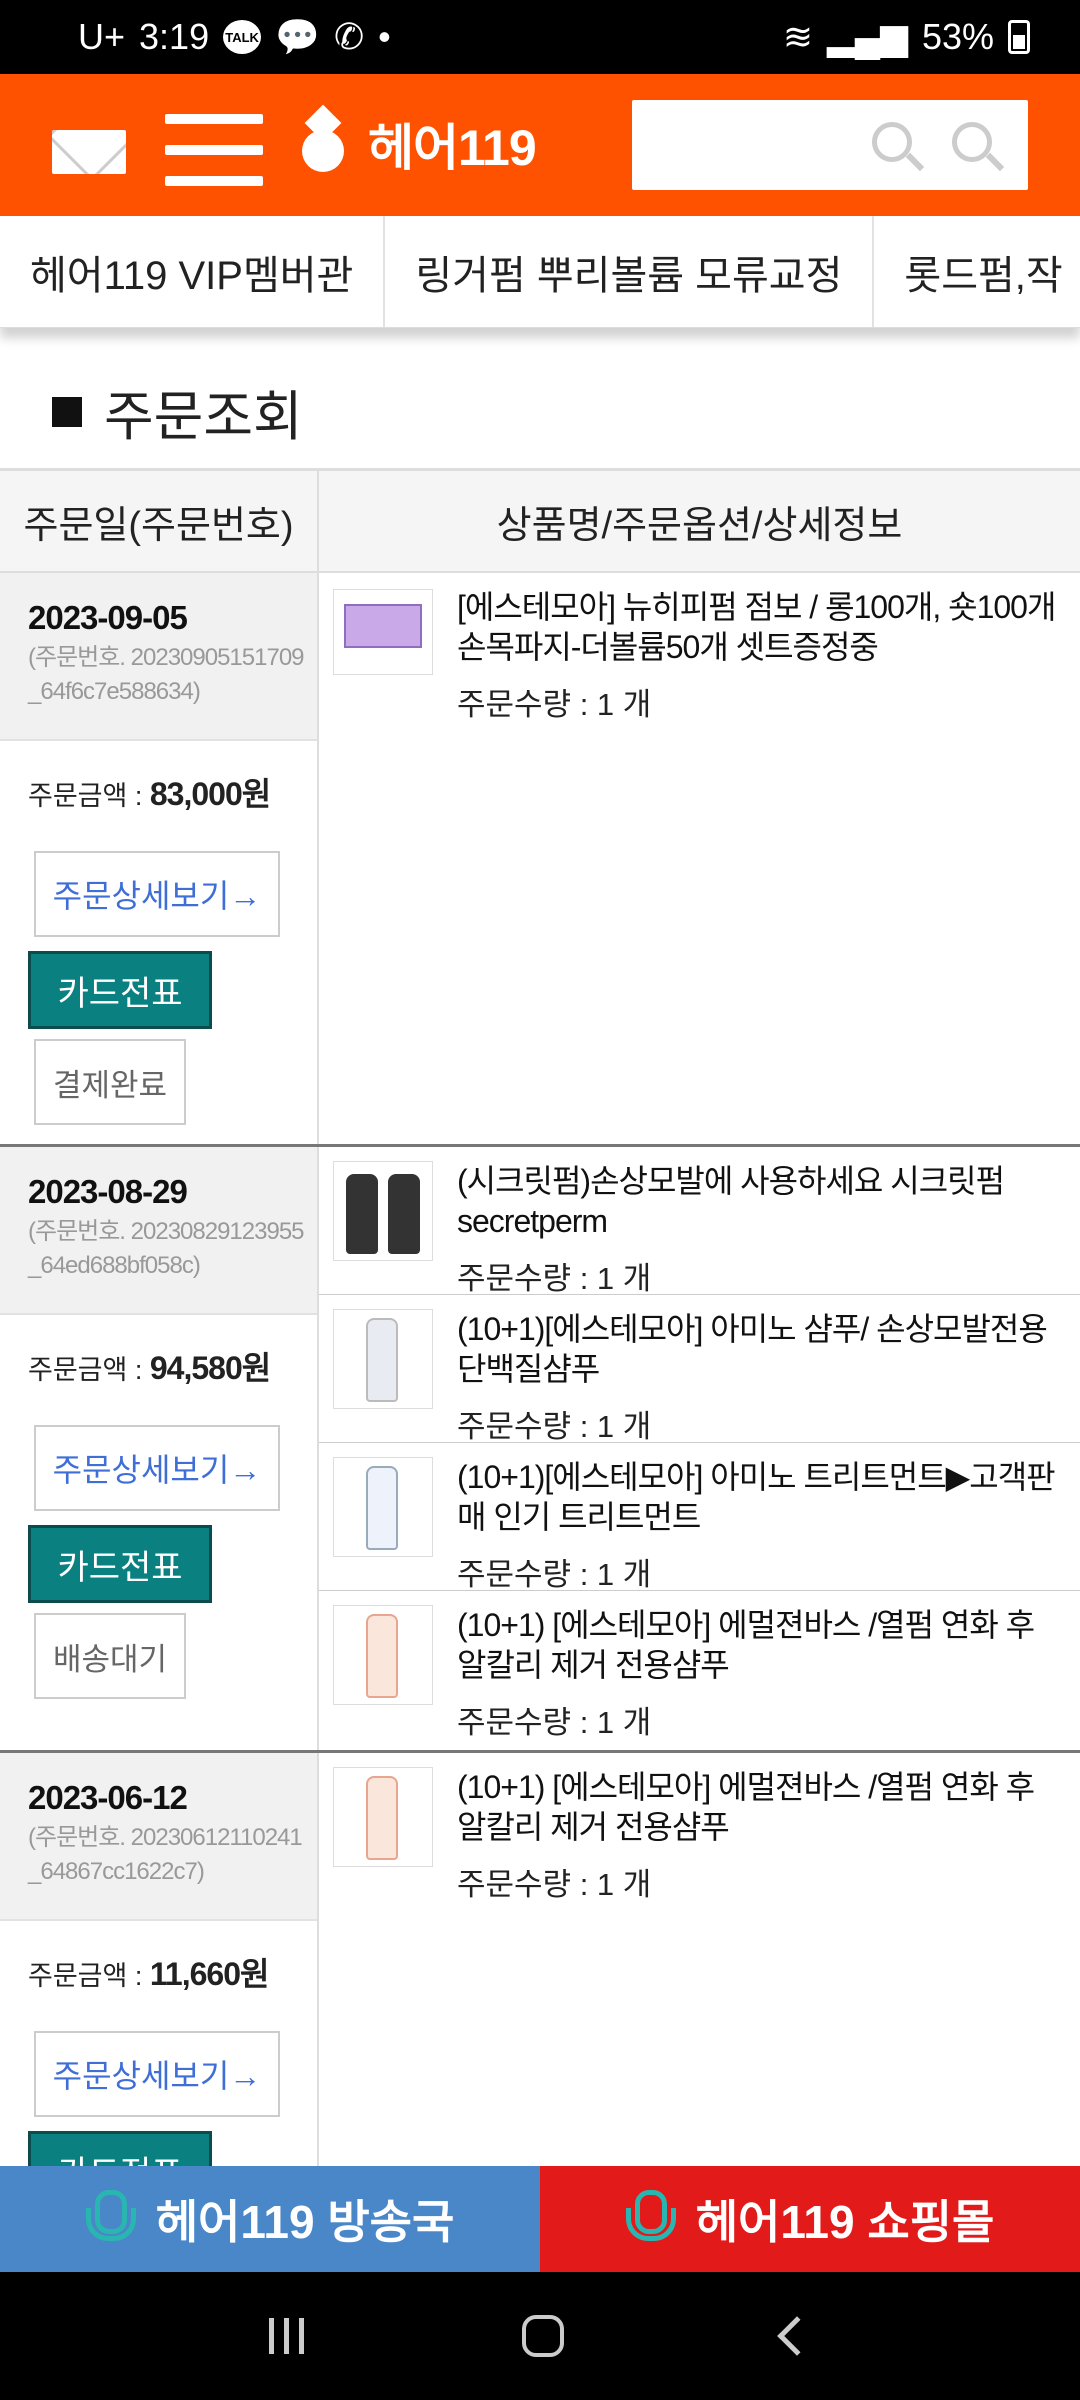 The height and width of the screenshot is (2400, 1080). I want to click on logo-mascot-icon, so click(323, 142).